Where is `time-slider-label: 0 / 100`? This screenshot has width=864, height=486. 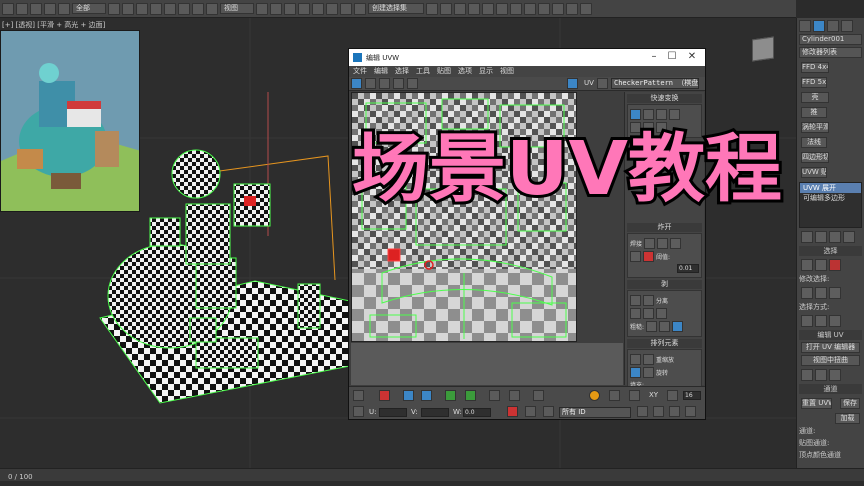
time-slider-label: 0 / 100 is located at coordinates (20, 477).